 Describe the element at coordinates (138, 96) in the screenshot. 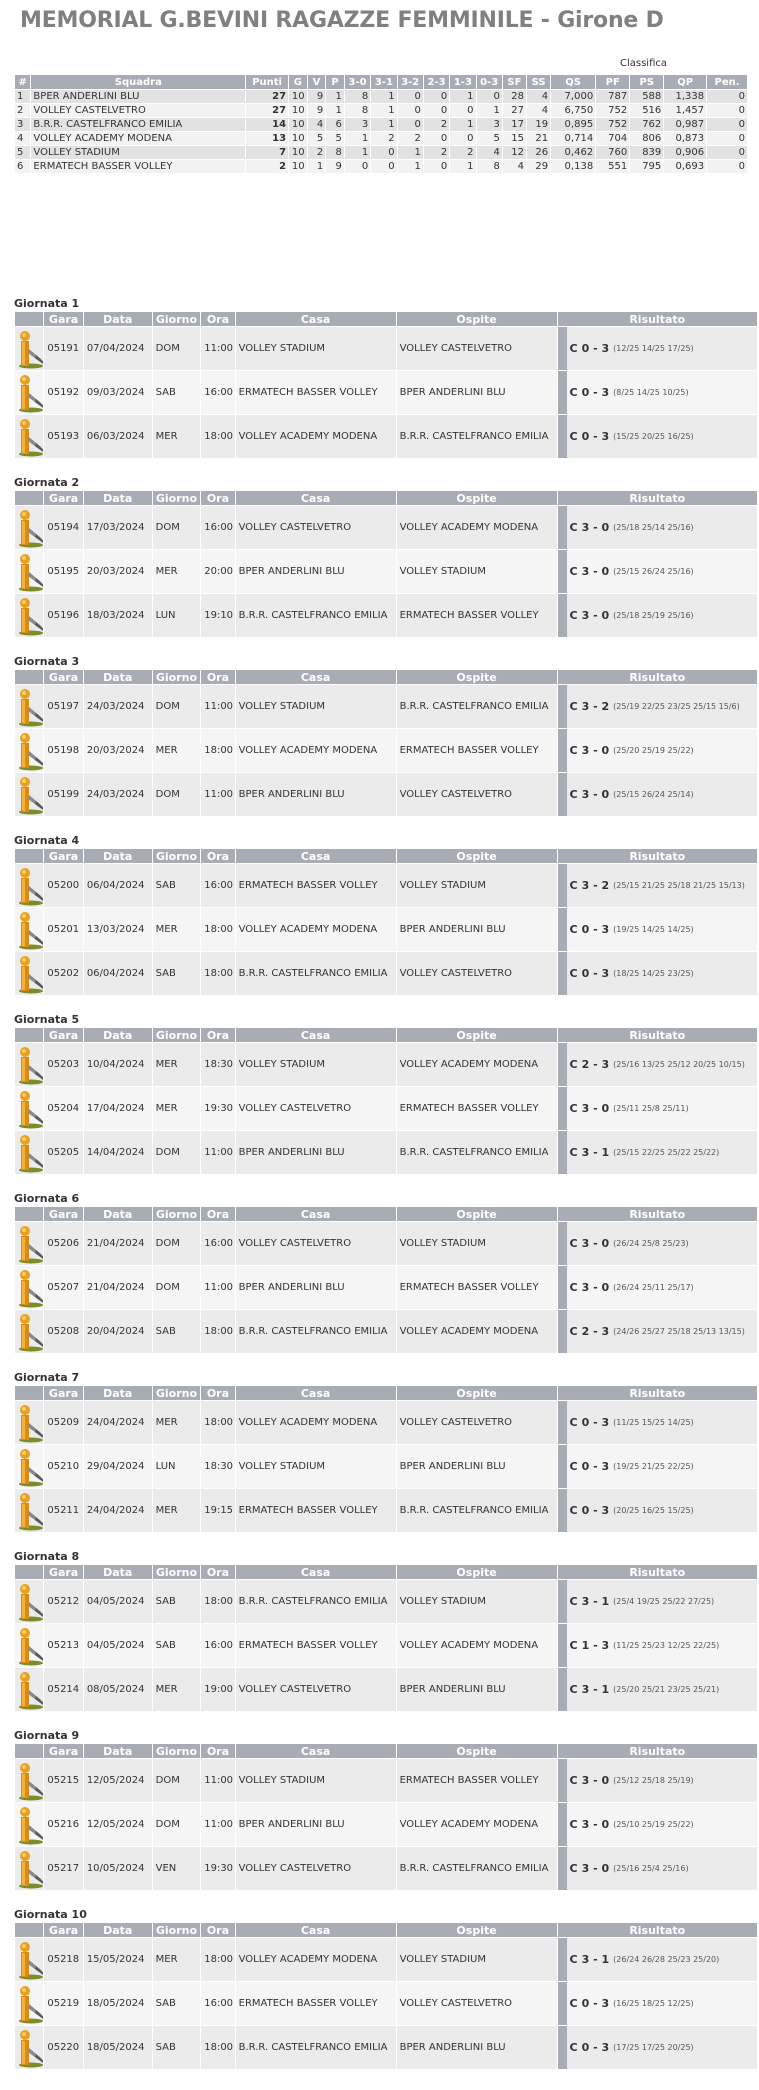

I see `team-cell: BPER ANDERLINI BLU` at that location.